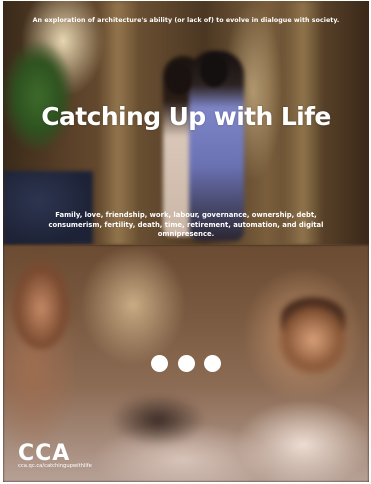 This screenshot has height=484, width=371. Describe the element at coordinates (158, 420) in the screenshot. I see `person-center` at that location.